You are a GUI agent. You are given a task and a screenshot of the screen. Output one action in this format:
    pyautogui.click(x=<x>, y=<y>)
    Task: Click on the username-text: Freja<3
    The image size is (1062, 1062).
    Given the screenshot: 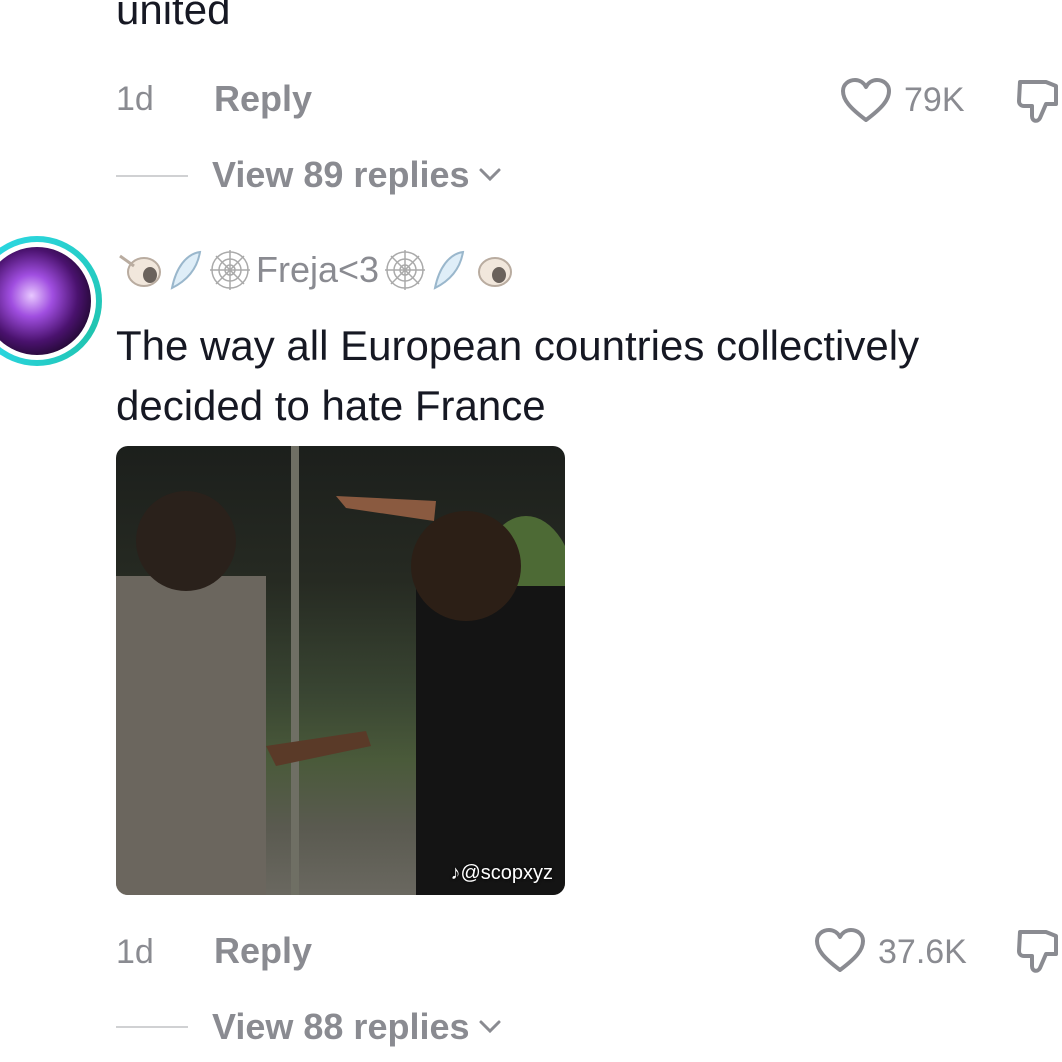 What is the action you would take?
    pyautogui.click(x=318, y=269)
    